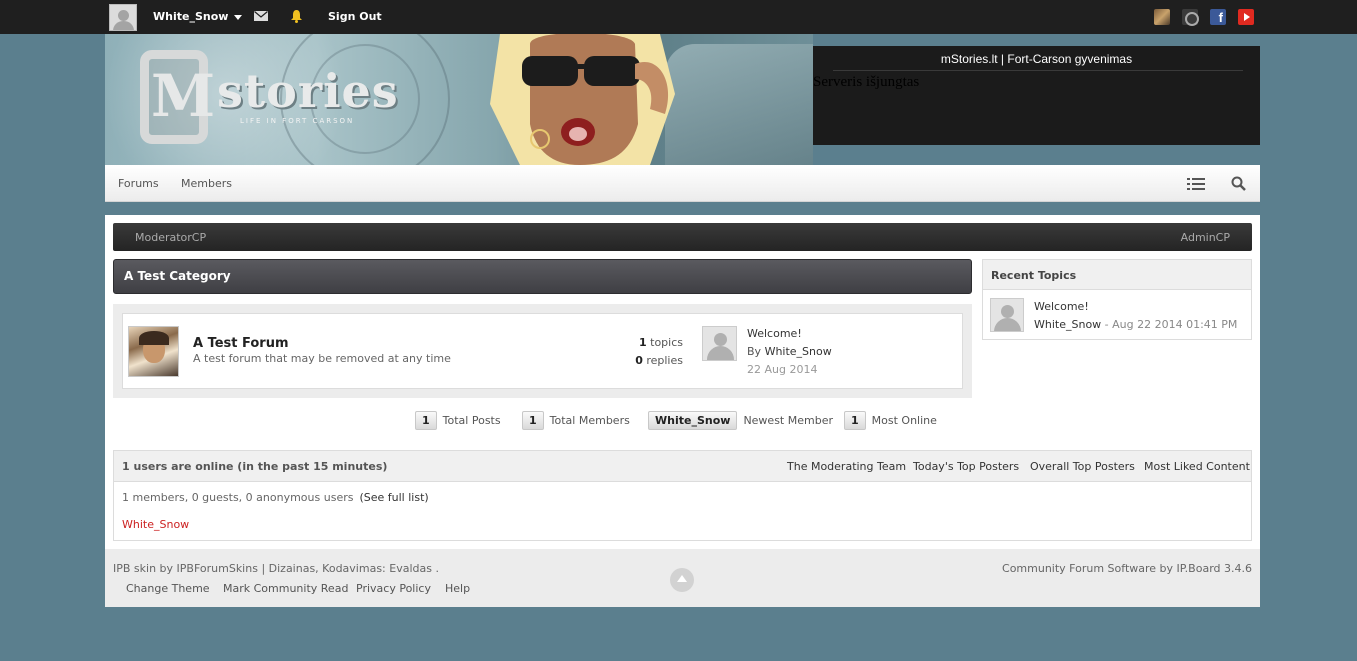  Describe the element at coordinates (1117, 275) in the screenshot. I see `recent-topics-header: Recent Topics` at that location.